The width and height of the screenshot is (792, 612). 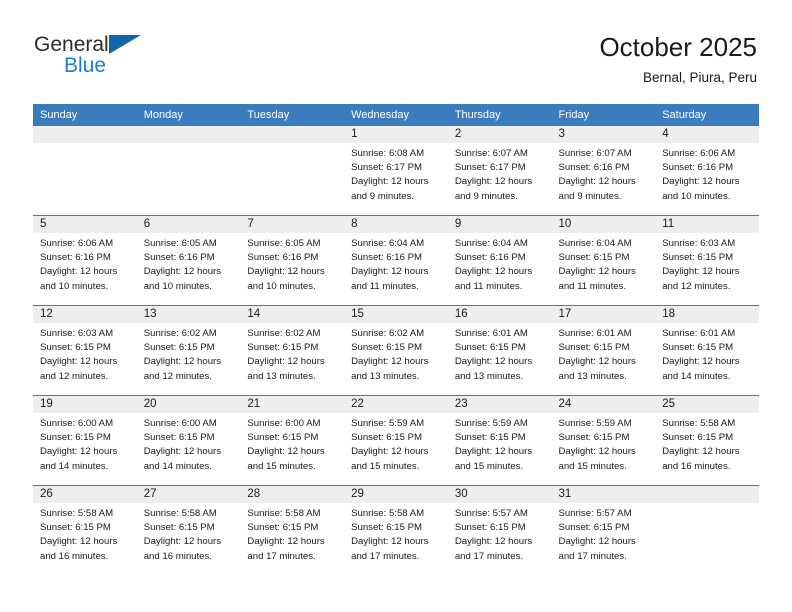 What do you see at coordinates (499, 494) in the screenshot?
I see `day-number: 30` at bounding box center [499, 494].